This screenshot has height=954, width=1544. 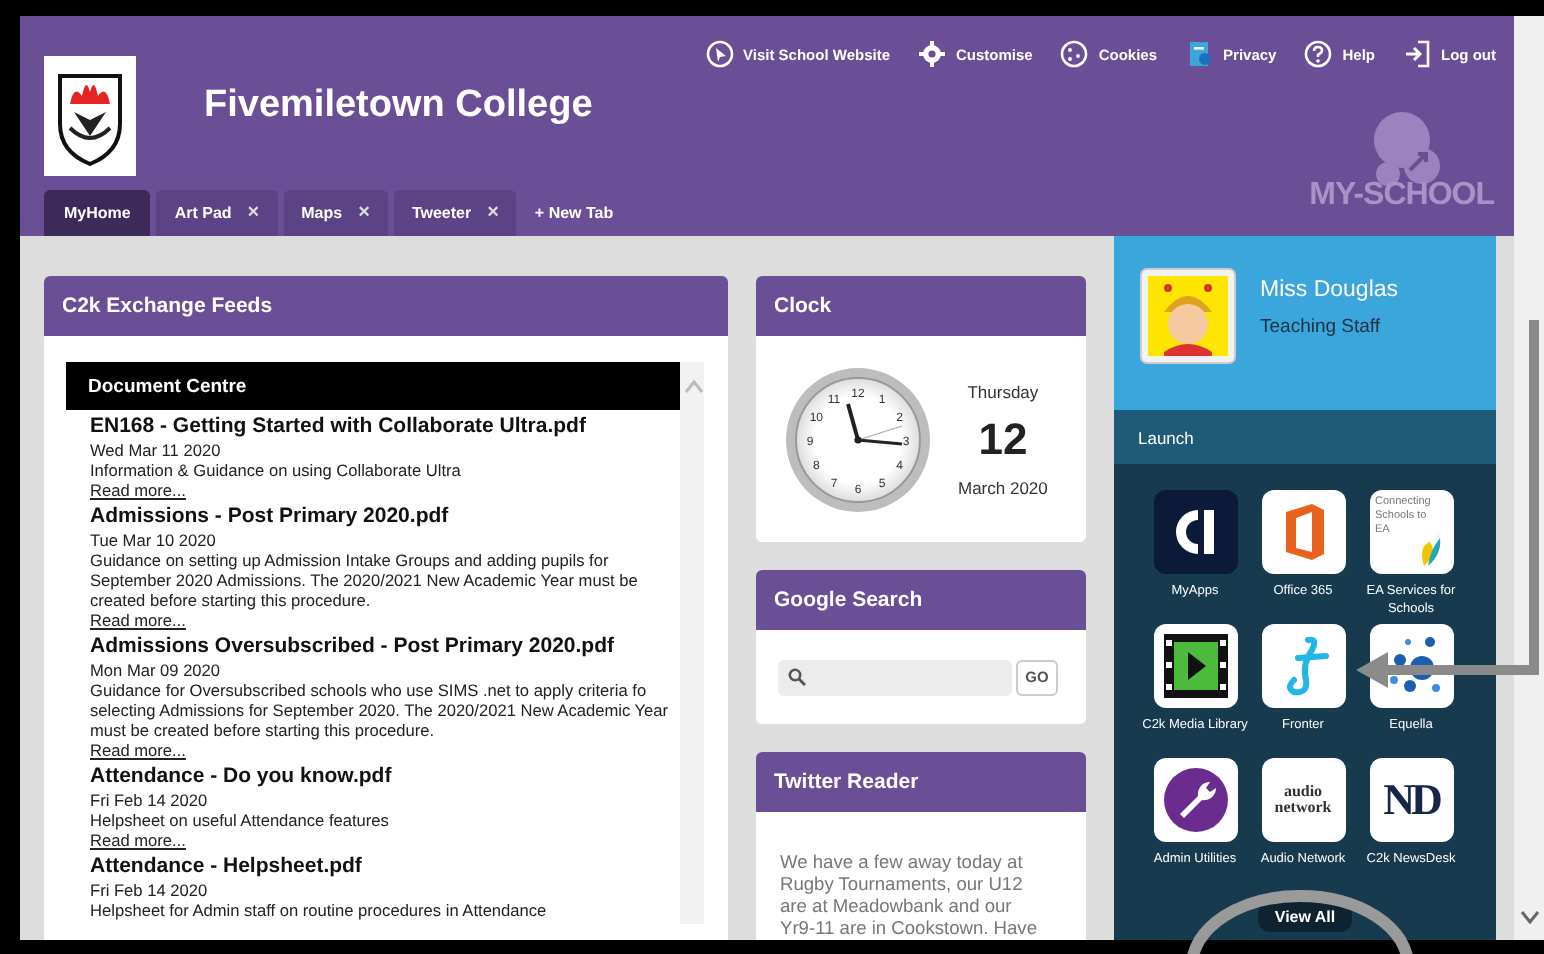 I want to click on feed-item-title: Attendance - Do you know.pdf, so click(x=385, y=777).